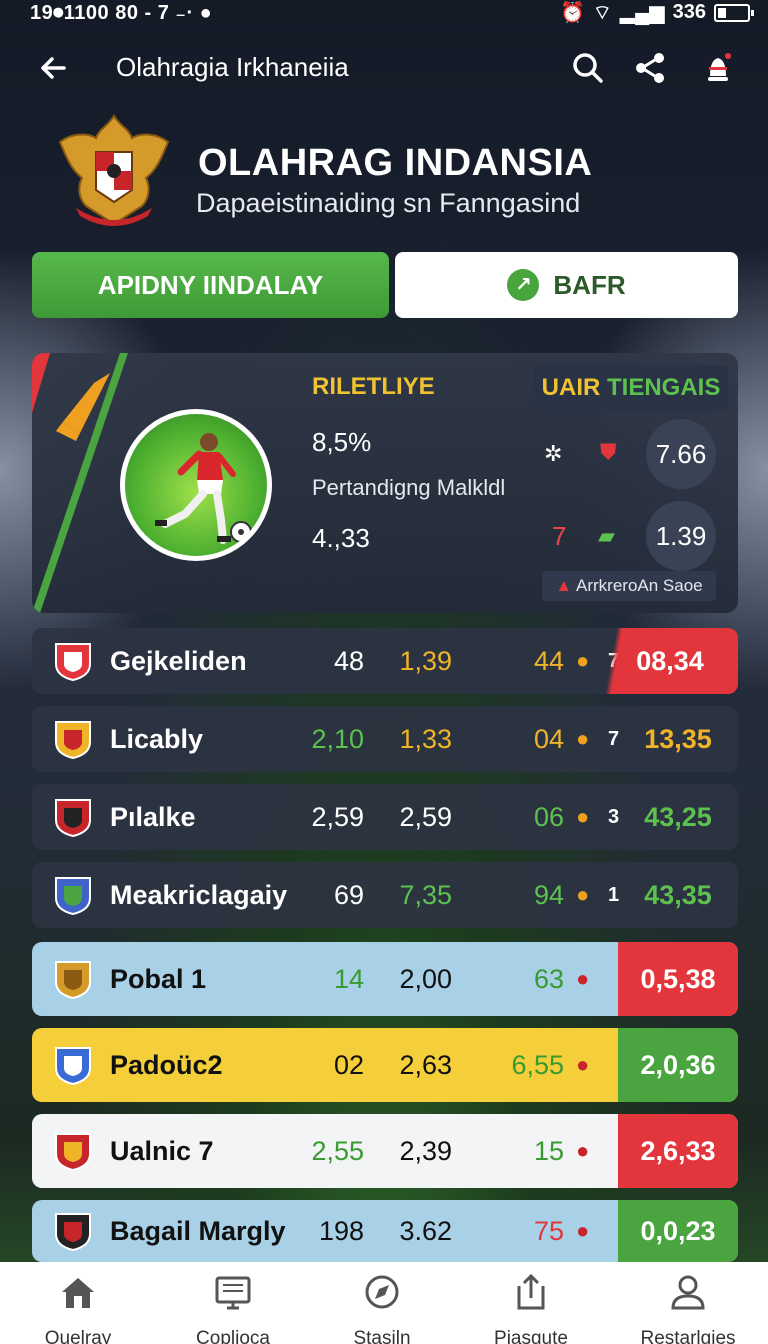 The image size is (768, 1344). Describe the element at coordinates (734, 12) in the screenshot. I see `battery-icon` at that location.